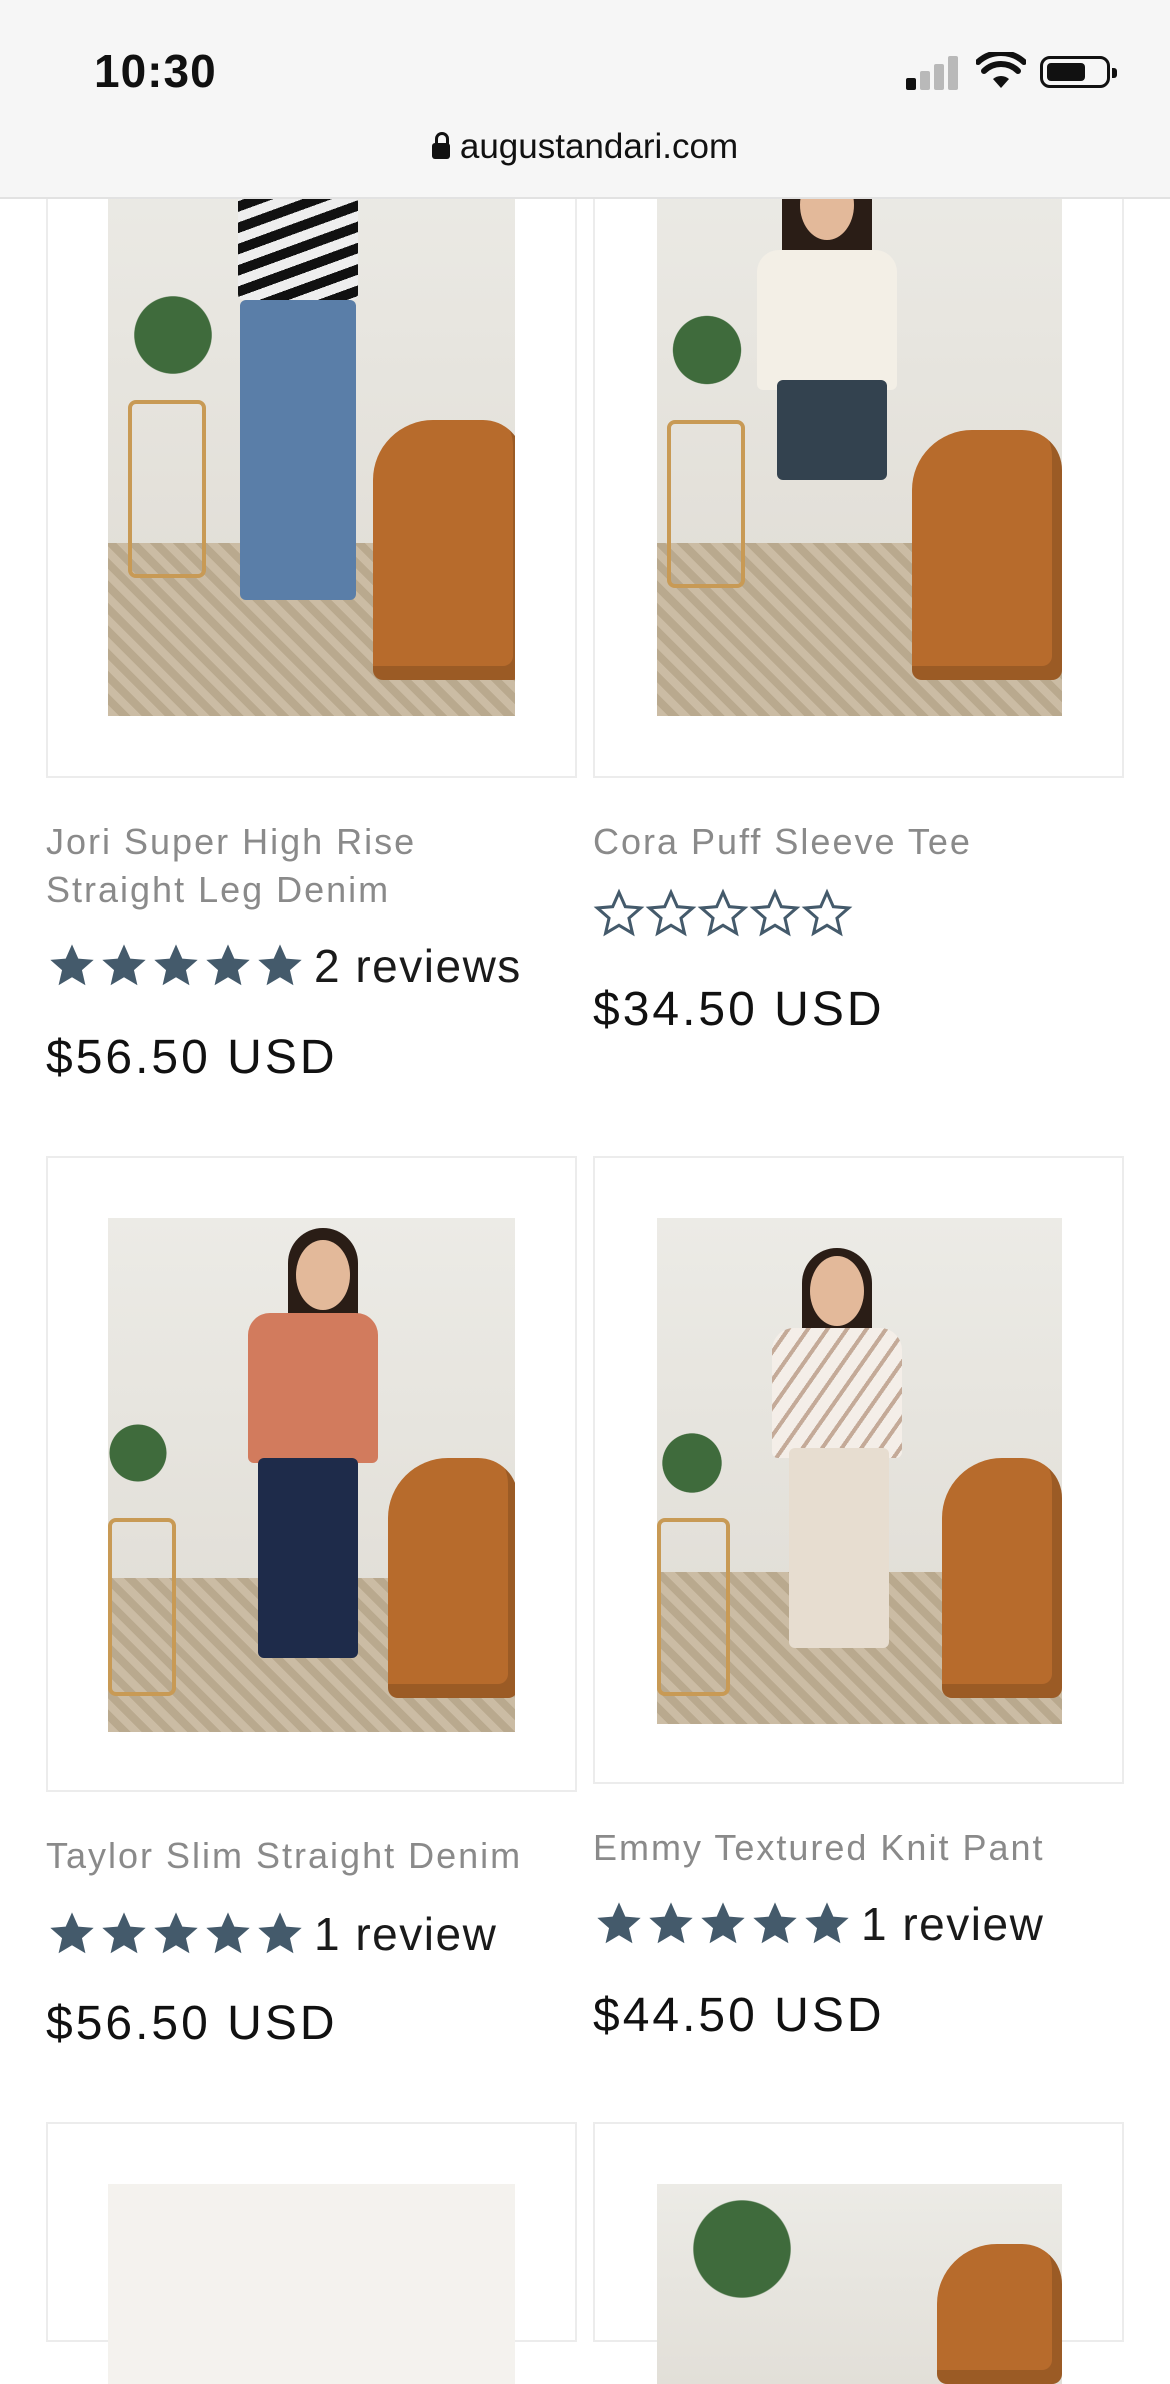 Image resolution: width=1170 pixels, height=2384 pixels. I want to click on product-price: $34.50 USD, so click(739, 1009).